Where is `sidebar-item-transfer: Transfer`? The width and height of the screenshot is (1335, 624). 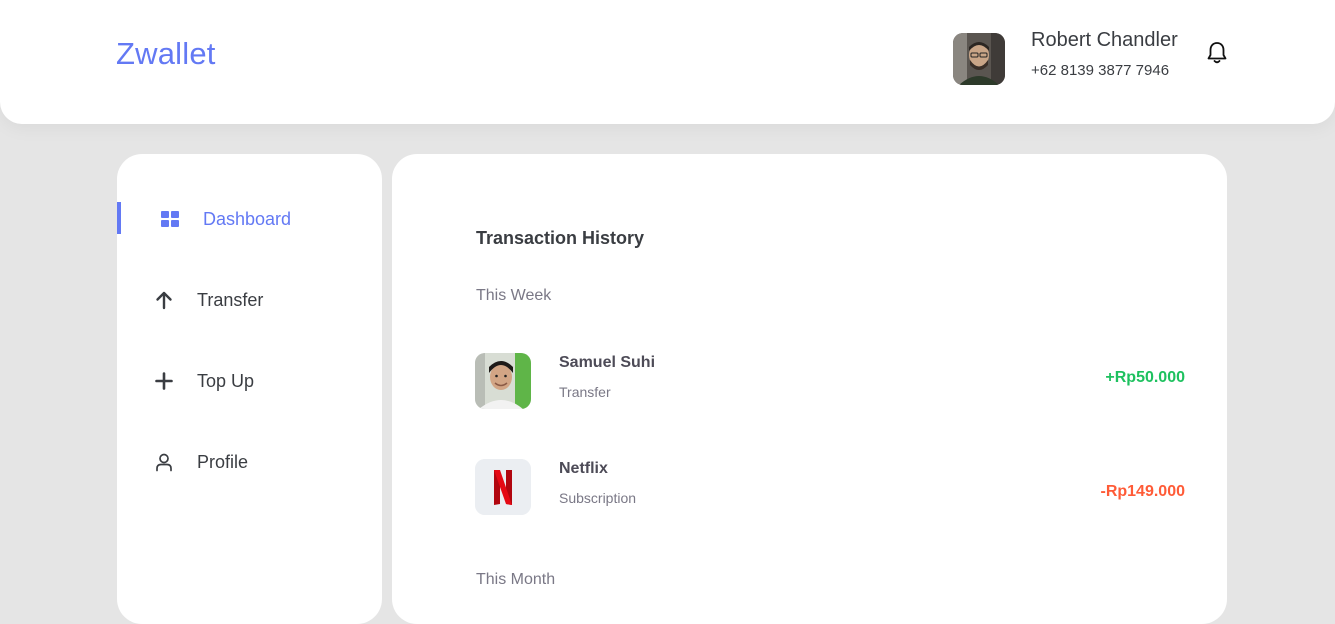 sidebar-item-transfer: Transfer is located at coordinates (249, 300).